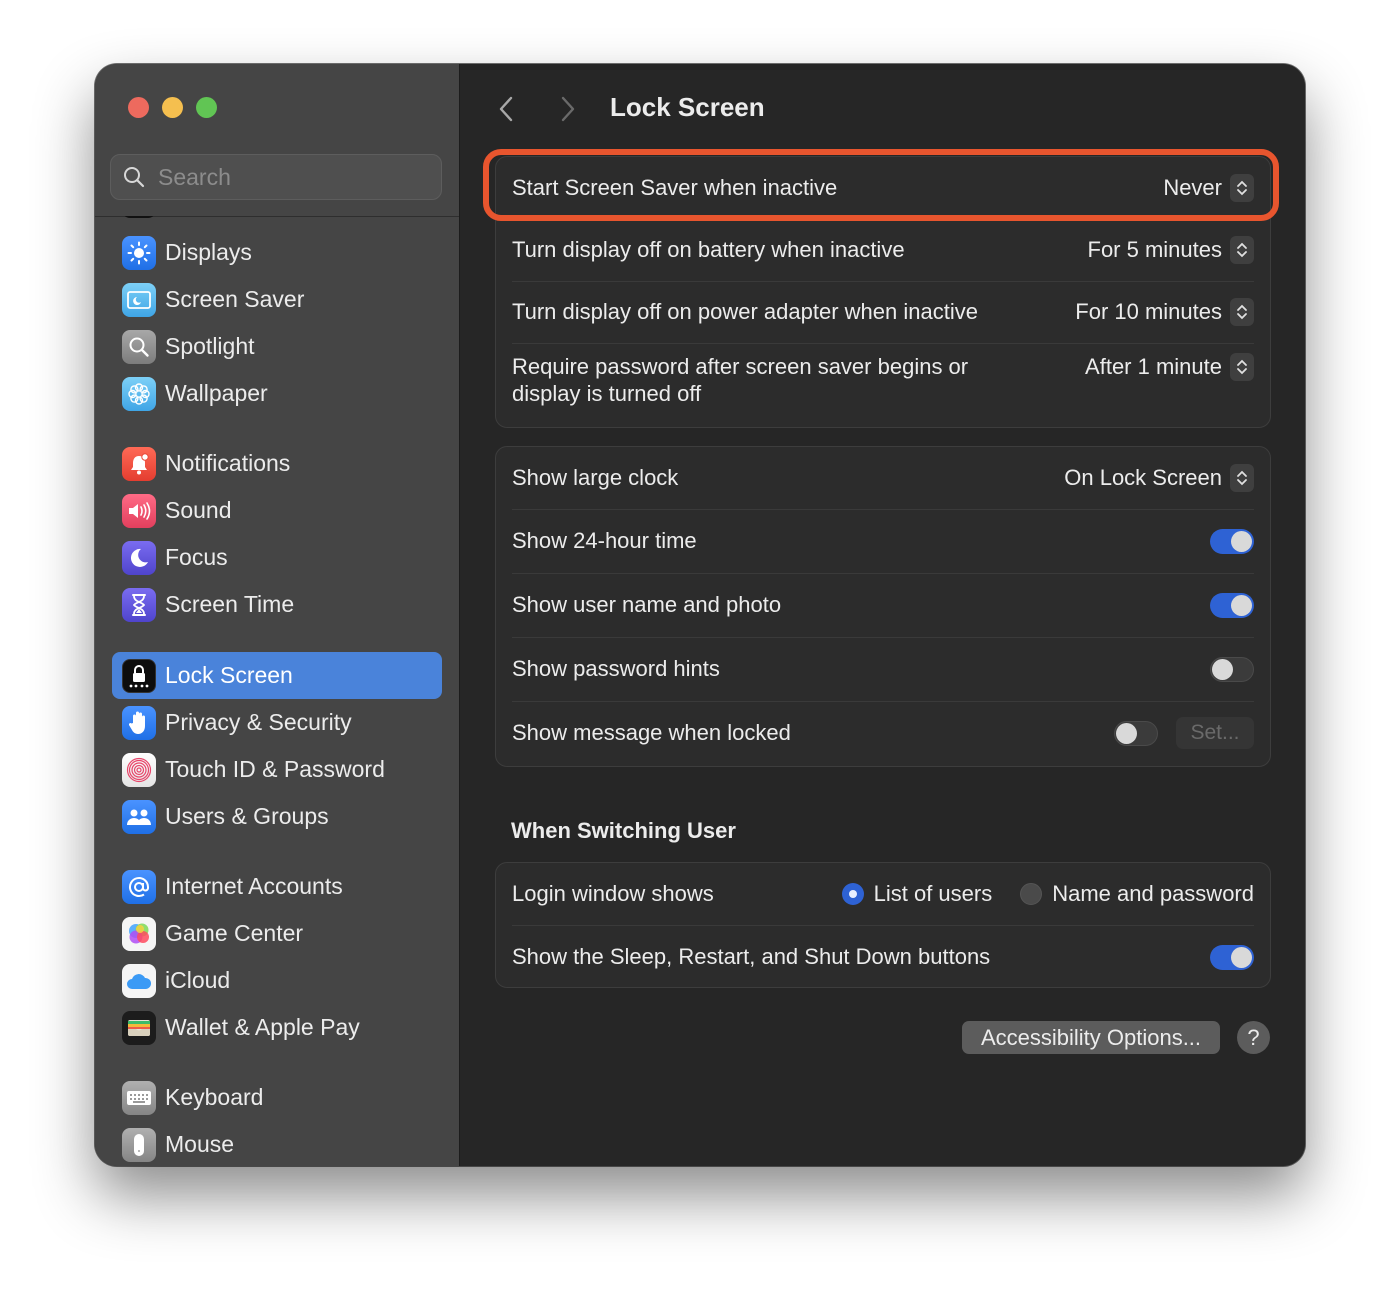 This screenshot has height=1292, width=1400. What do you see at coordinates (613, 893) in the screenshot?
I see `row-label: Login window shows` at bounding box center [613, 893].